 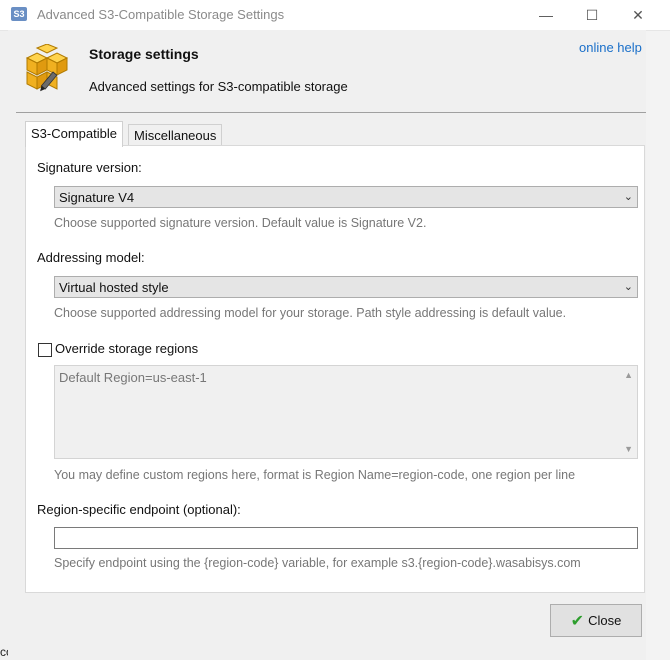 I want to click on tab-miscellaneous: Miscellaneous, so click(x=175, y=134).